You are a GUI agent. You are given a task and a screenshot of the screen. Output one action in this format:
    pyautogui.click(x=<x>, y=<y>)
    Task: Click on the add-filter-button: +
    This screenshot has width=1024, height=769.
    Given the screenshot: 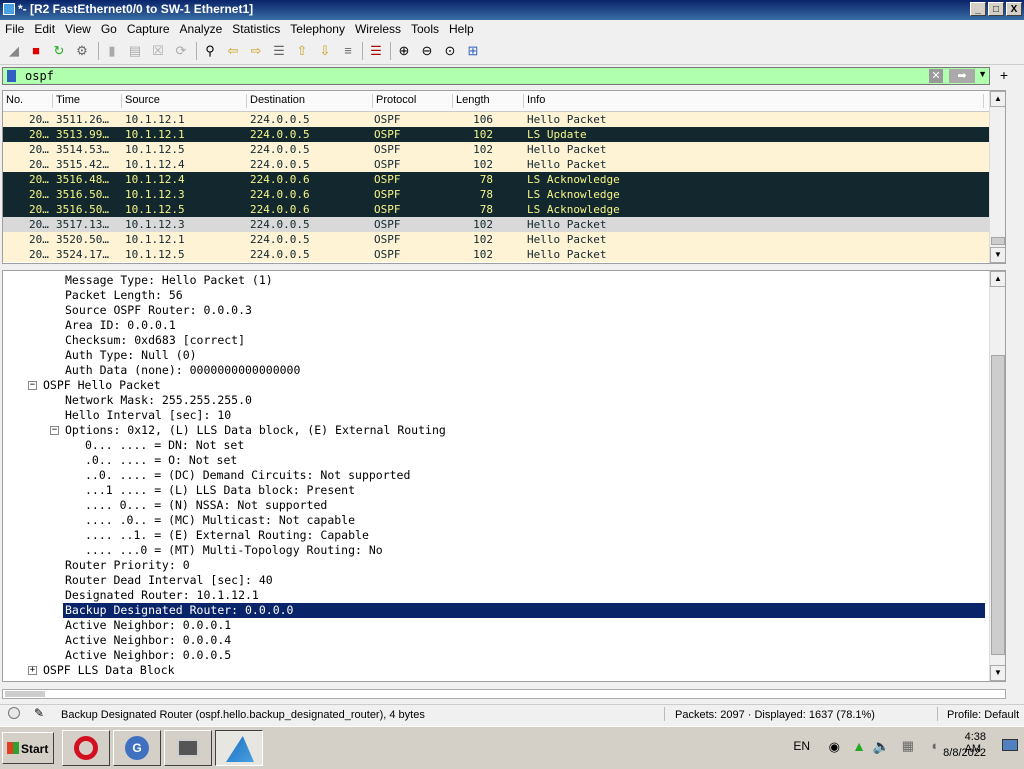 What is the action you would take?
    pyautogui.click(x=1004, y=75)
    